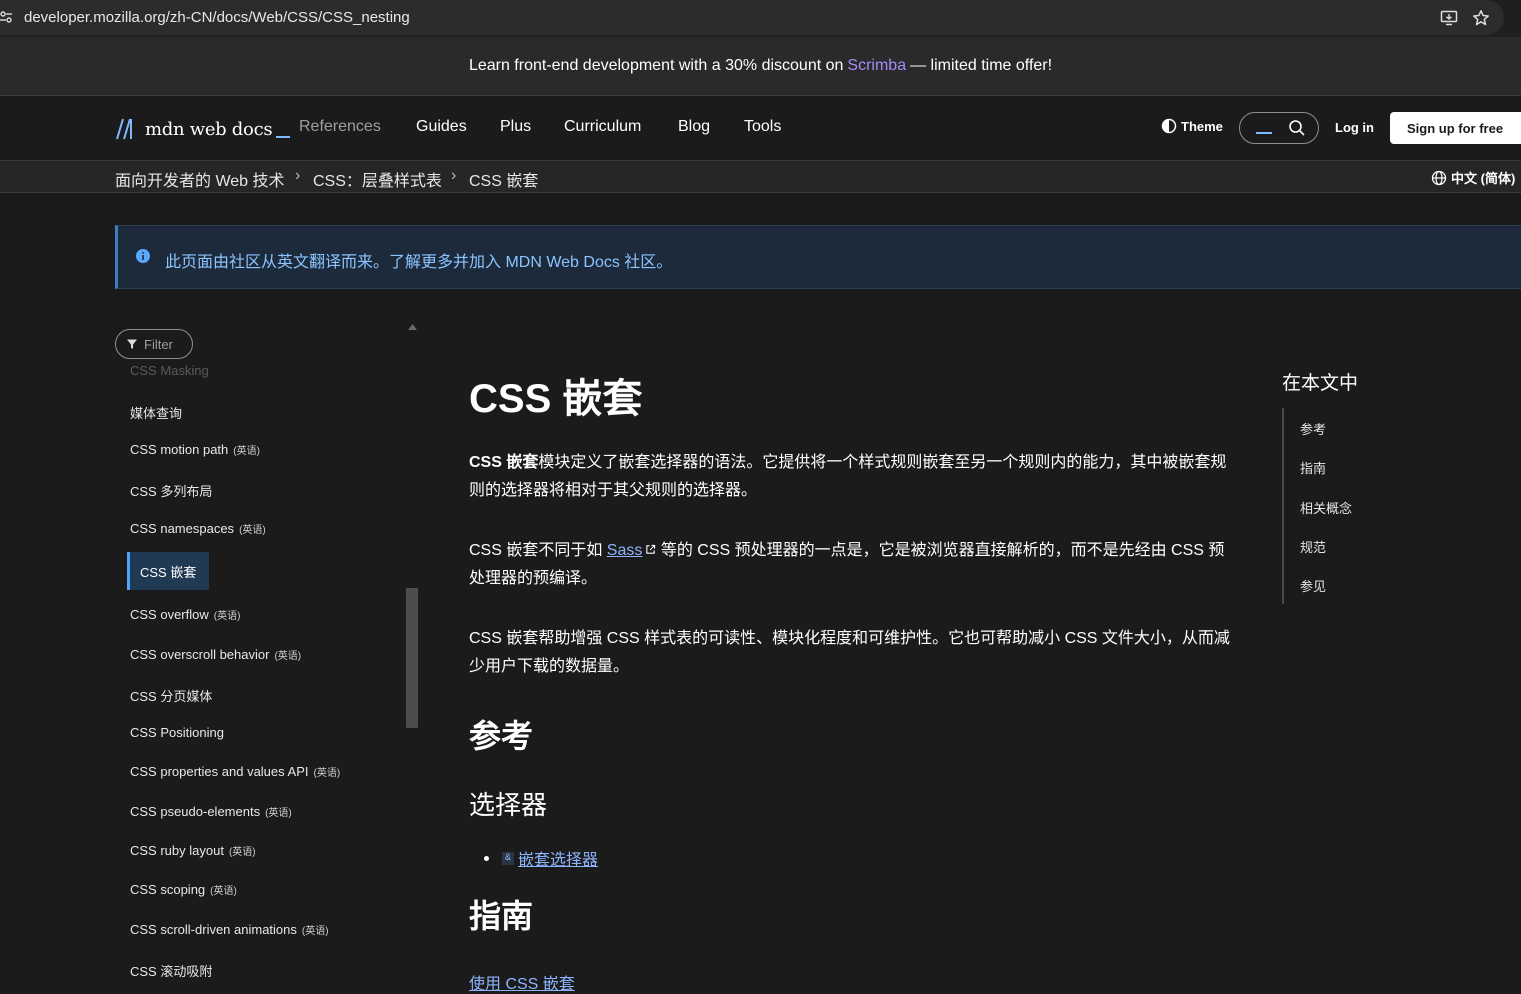  I want to click on nav-plus: Plus, so click(515, 127).